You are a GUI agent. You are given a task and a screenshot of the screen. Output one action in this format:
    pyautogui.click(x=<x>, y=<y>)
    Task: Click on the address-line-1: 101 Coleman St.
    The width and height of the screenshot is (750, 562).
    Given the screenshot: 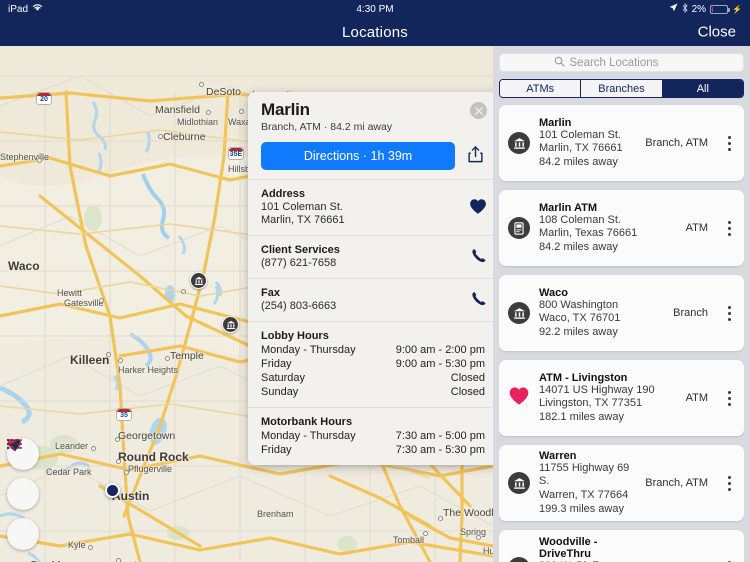 What is the action you would take?
    pyautogui.click(x=302, y=207)
    